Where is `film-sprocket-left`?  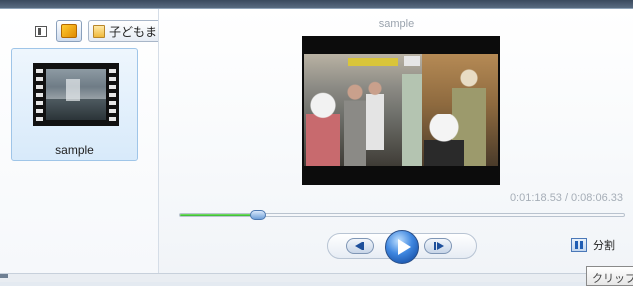
film-sprocket-left is located at coordinates (39, 94).